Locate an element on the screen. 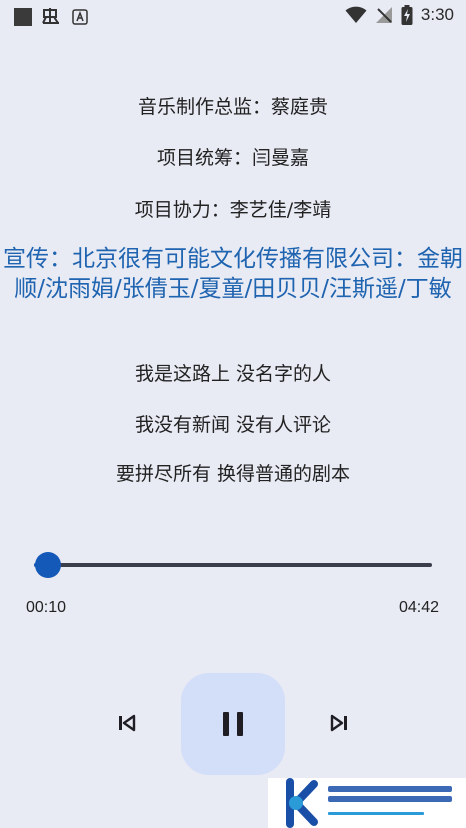 The width and height of the screenshot is (466, 828). lyric-line: 音乐制作总监：蔡庭贵 is located at coordinates (232, 107).